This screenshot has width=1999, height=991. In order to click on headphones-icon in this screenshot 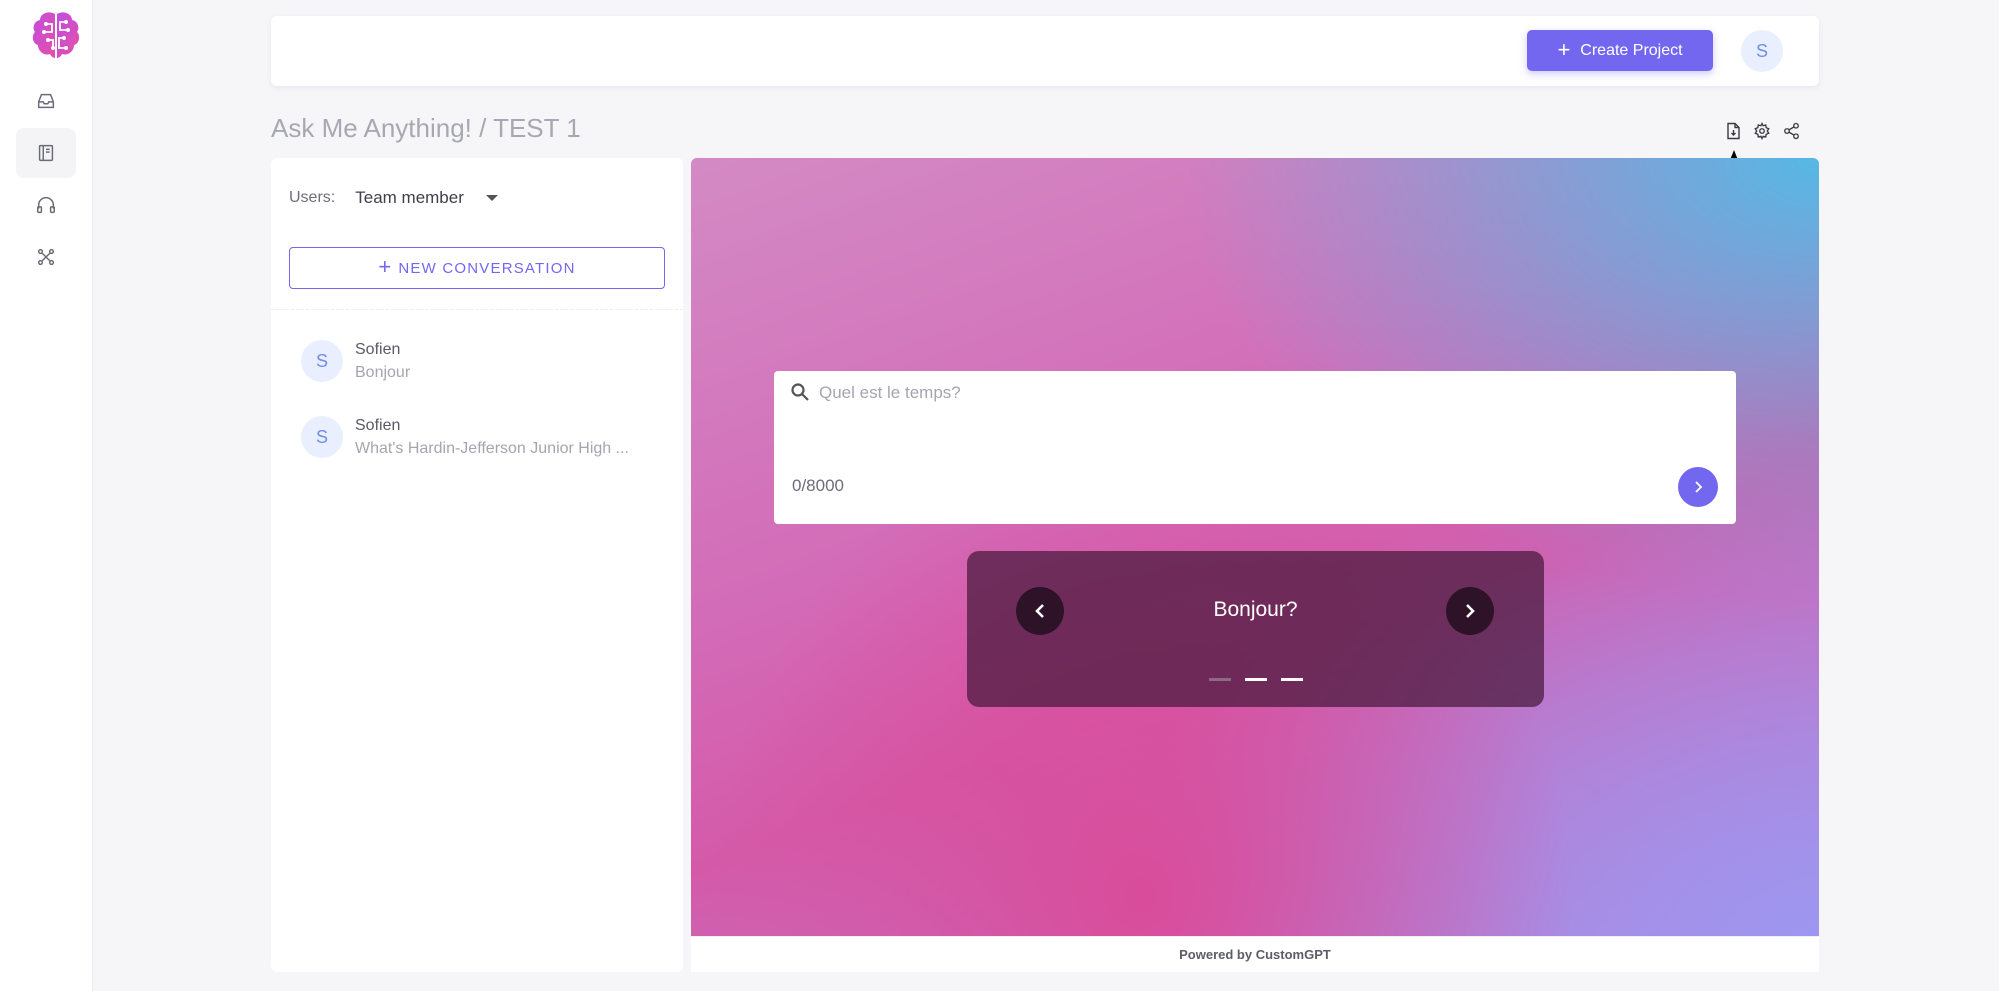, I will do `click(46, 205)`.